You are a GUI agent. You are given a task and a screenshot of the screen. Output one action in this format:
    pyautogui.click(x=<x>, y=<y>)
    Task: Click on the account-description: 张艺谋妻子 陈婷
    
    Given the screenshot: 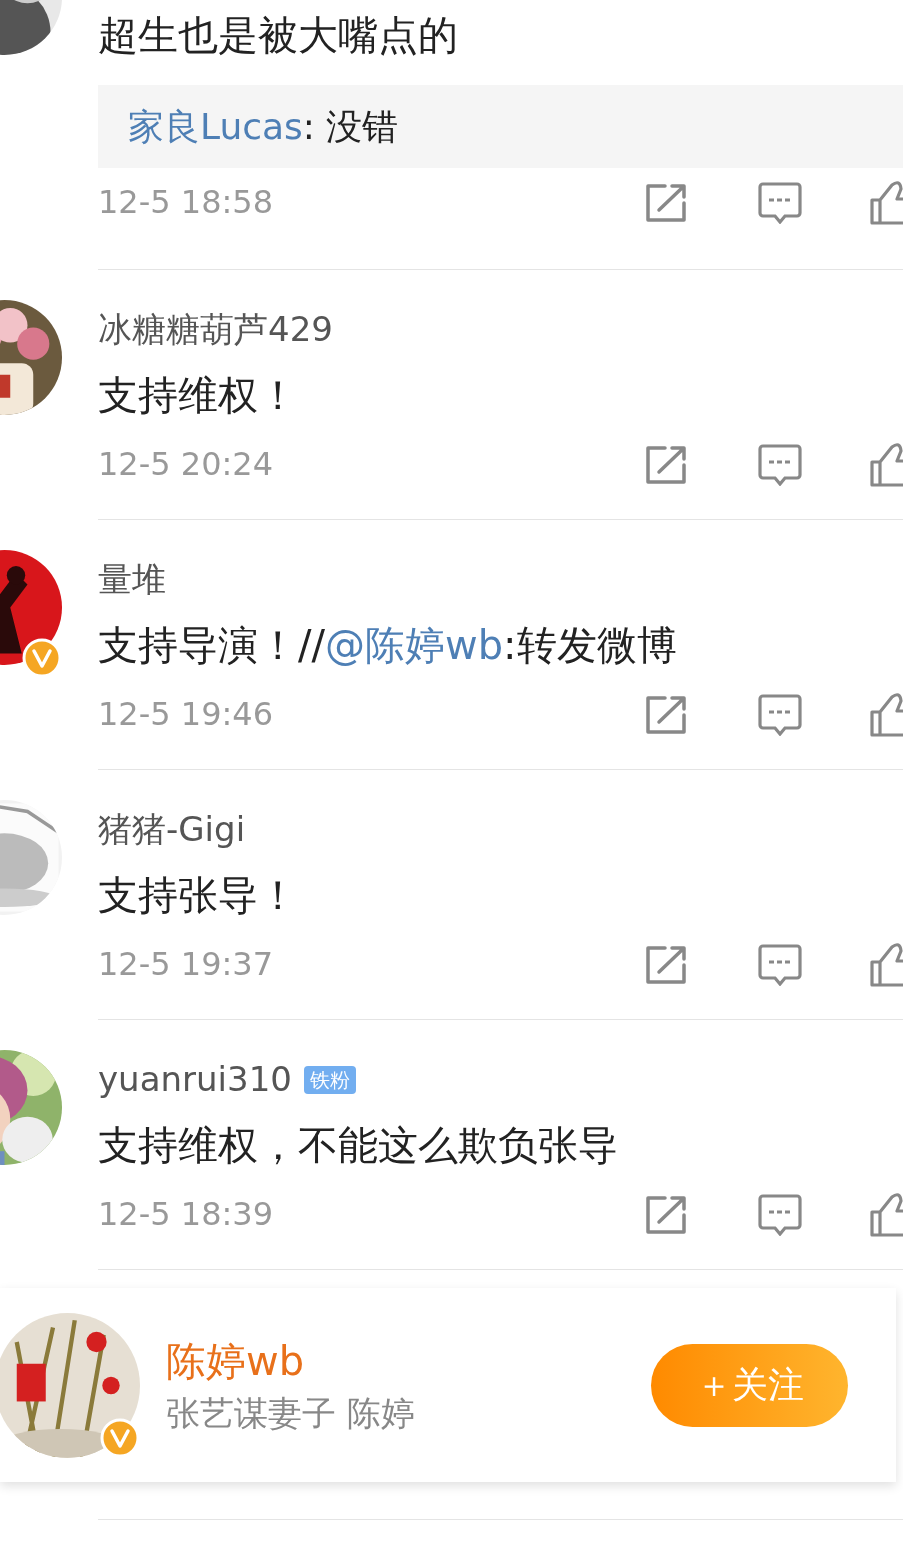 What is the action you would take?
    pyautogui.click(x=290, y=1413)
    